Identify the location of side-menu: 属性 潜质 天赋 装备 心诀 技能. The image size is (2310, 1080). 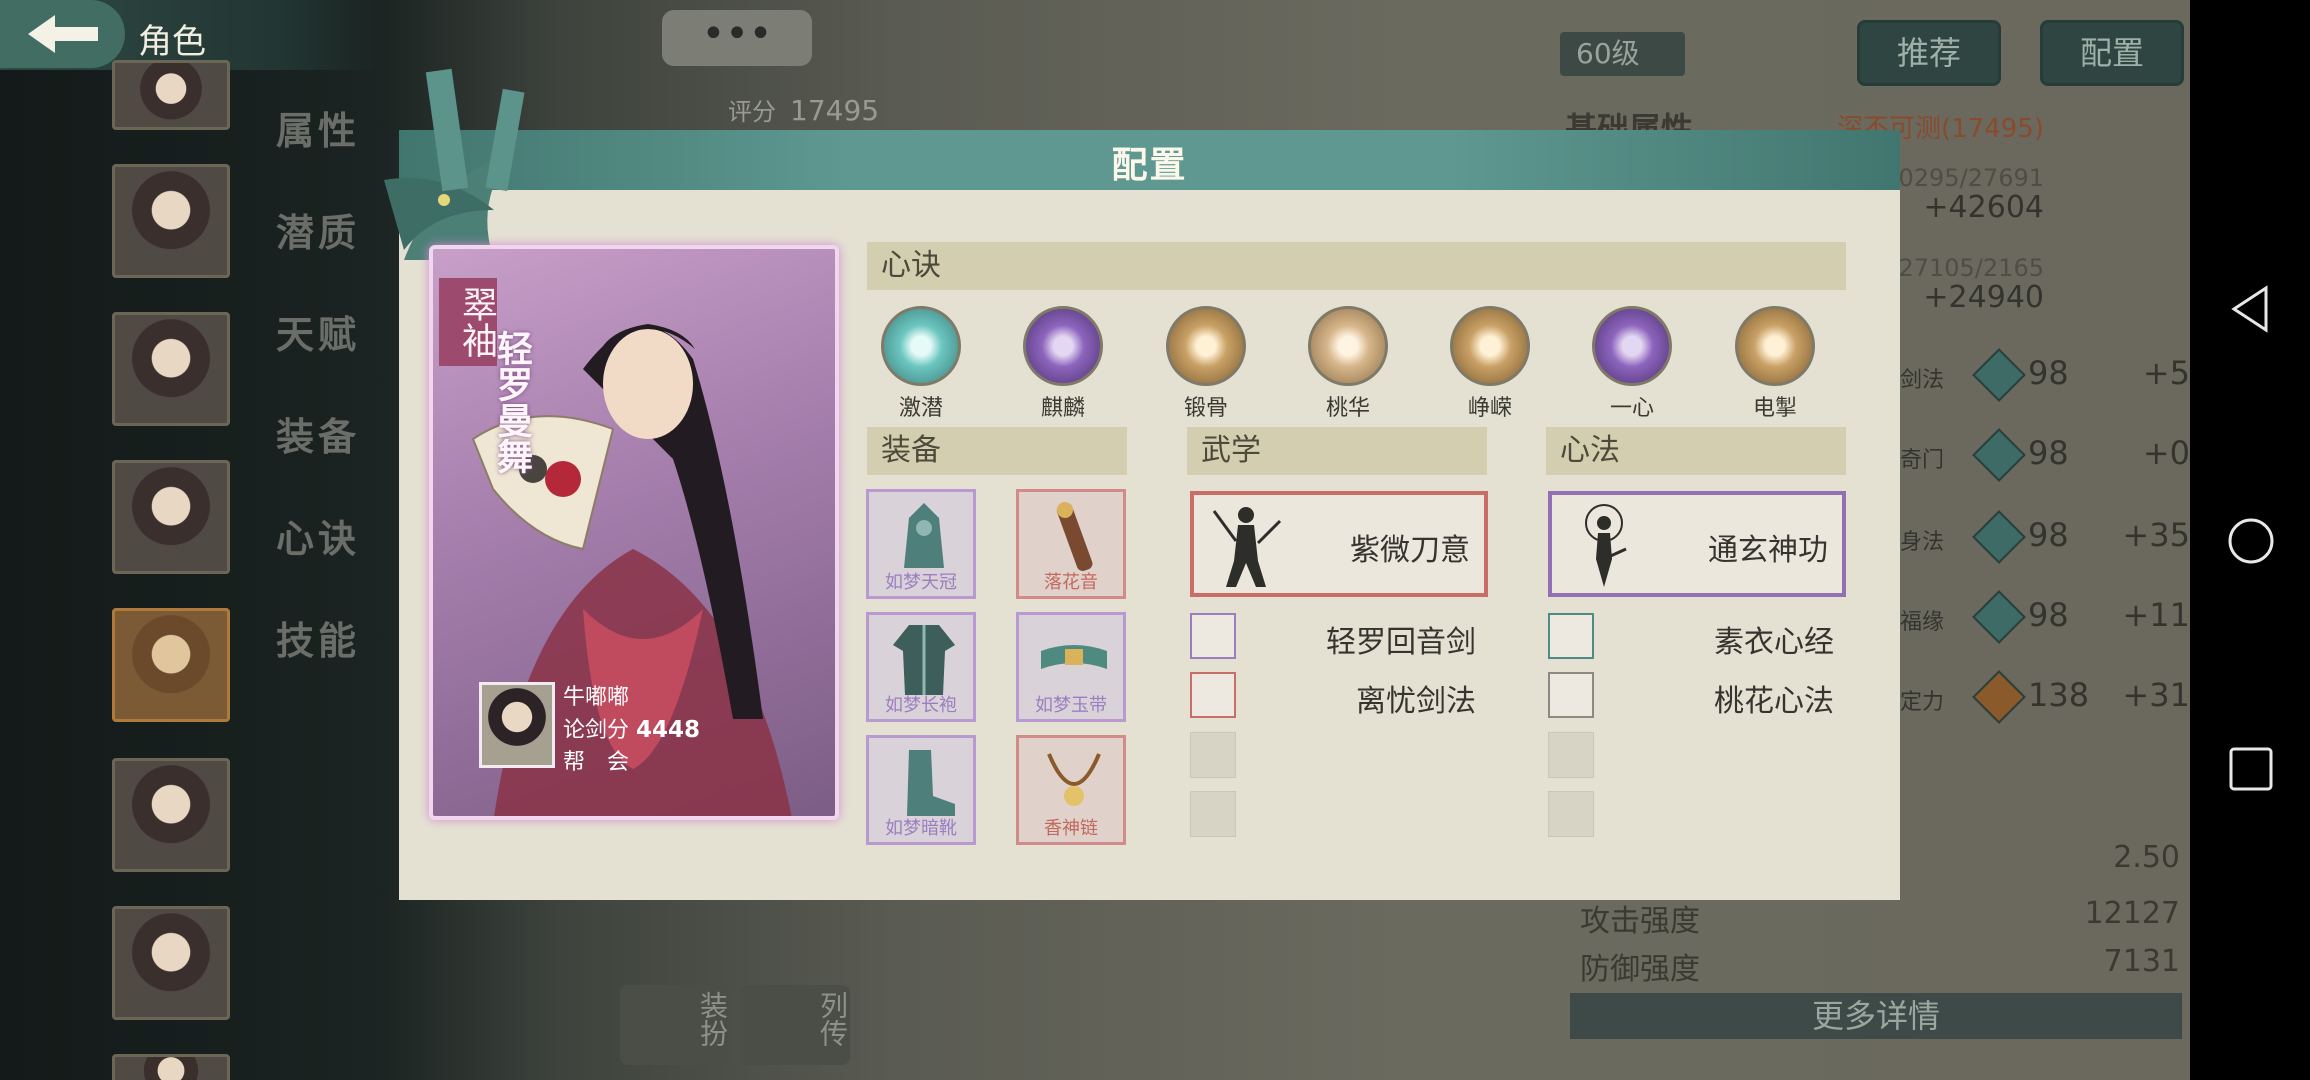
(318, 406).